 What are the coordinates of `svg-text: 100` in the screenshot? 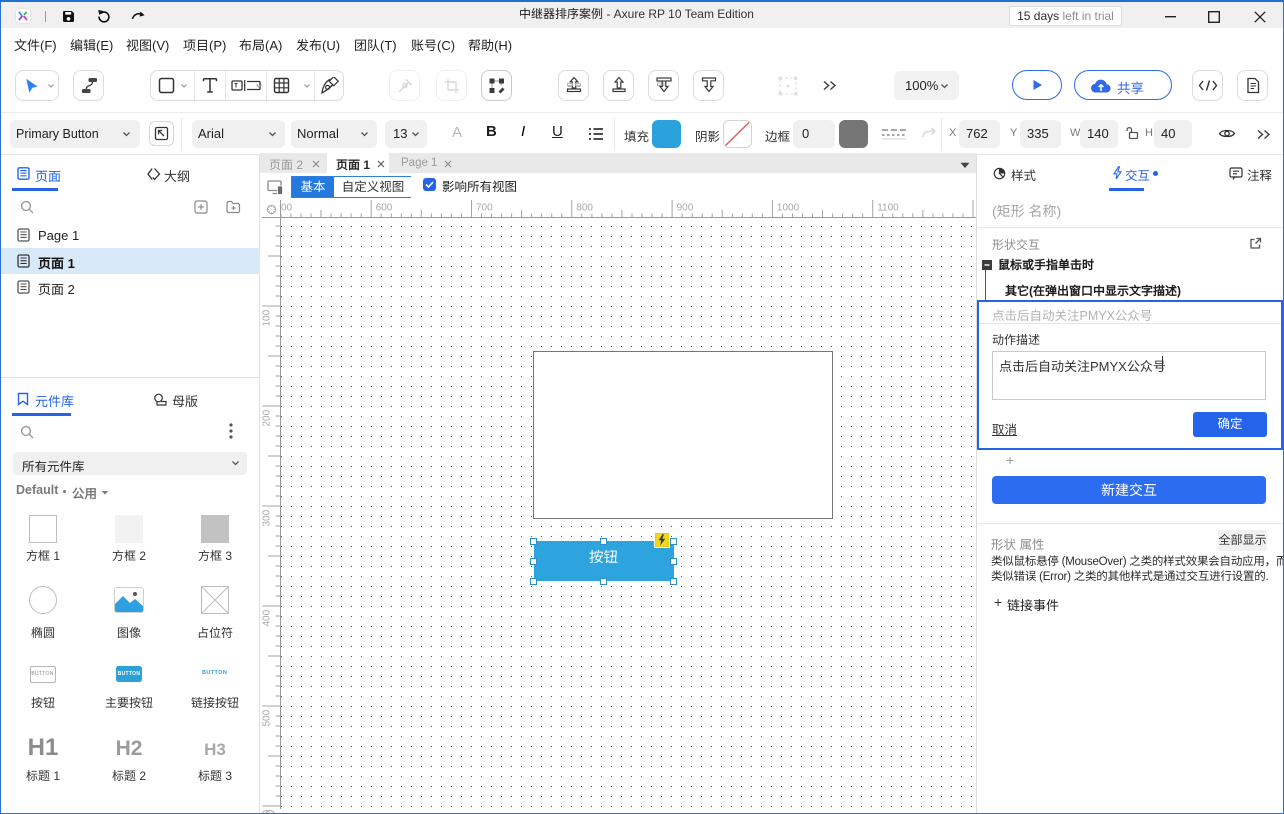 It's located at (267, 317).